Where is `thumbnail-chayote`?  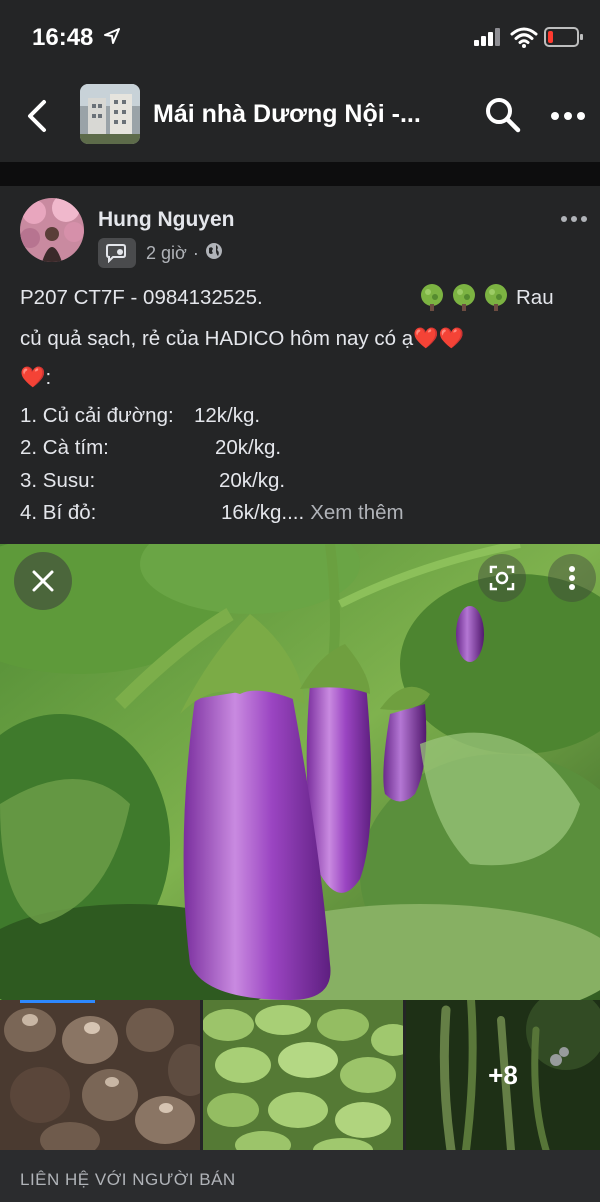 thumbnail-chayote is located at coordinates (303, 1075).